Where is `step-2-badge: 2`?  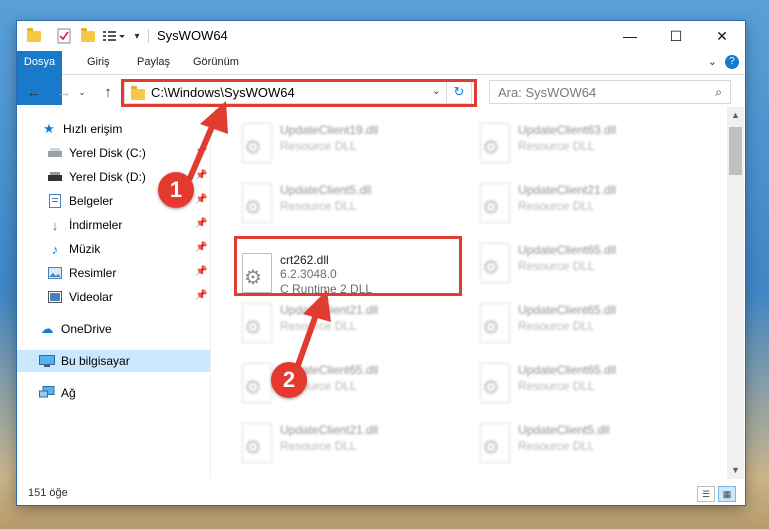 step-2-badge: 2 is located at coordinates (289, 380).